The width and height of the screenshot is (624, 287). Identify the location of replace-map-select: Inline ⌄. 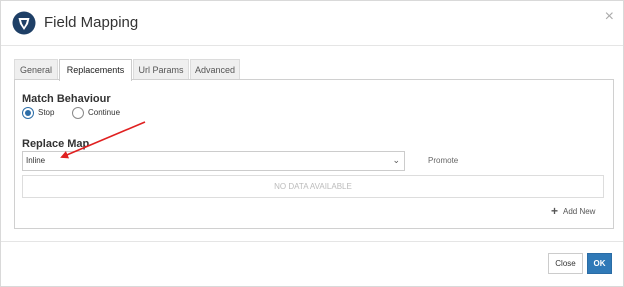
(213, 161).